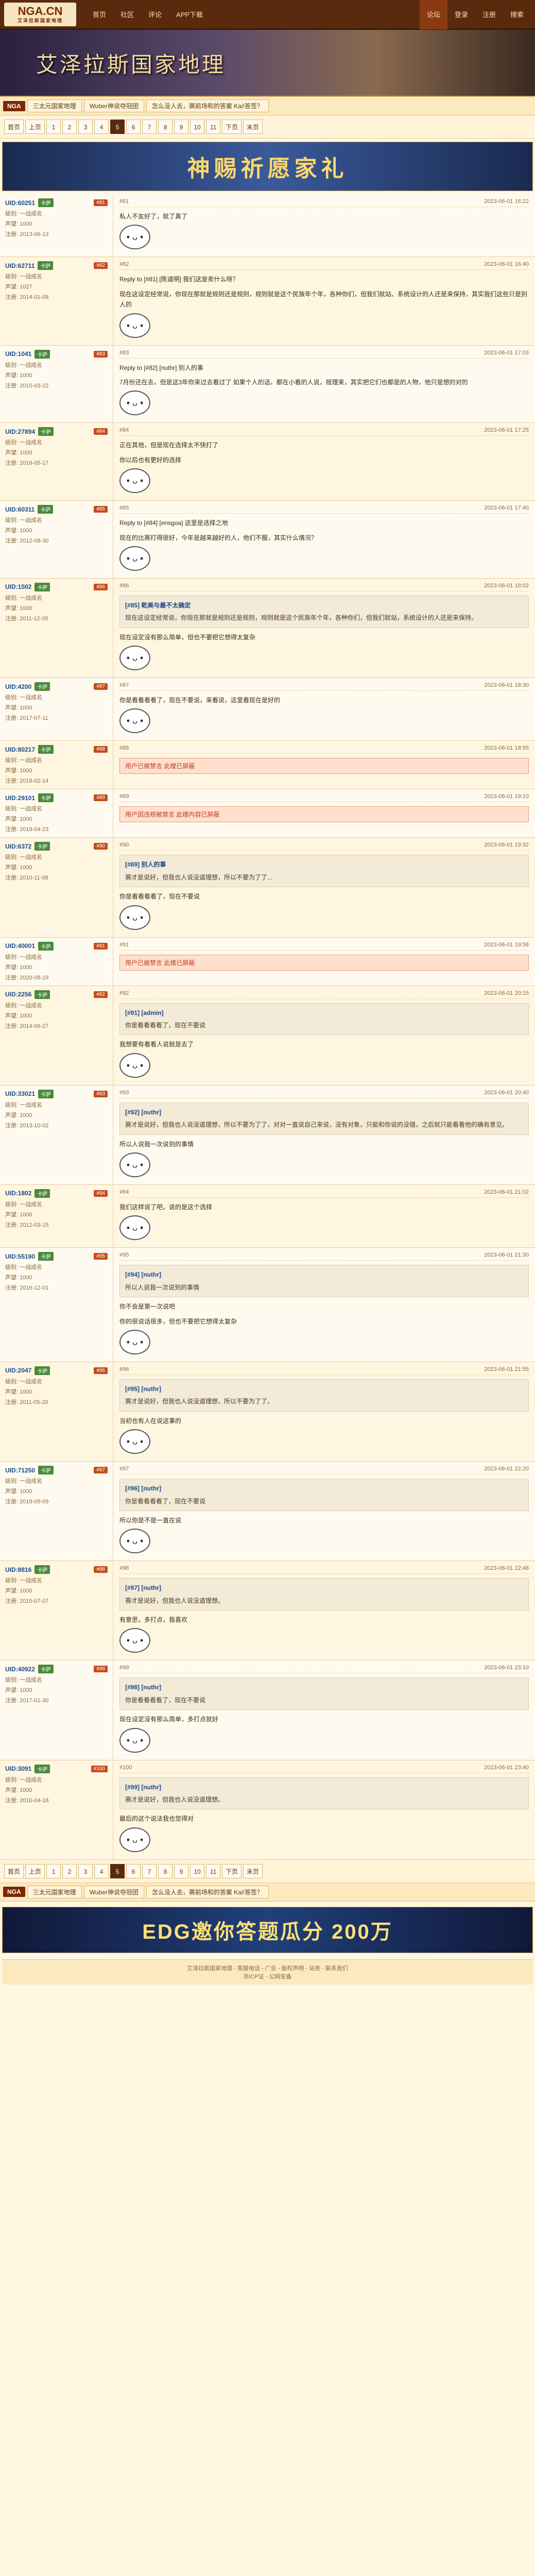 The width and height of the screenshot is (535, 2576). I want to click on floor-number: #91, so click(101, 946).